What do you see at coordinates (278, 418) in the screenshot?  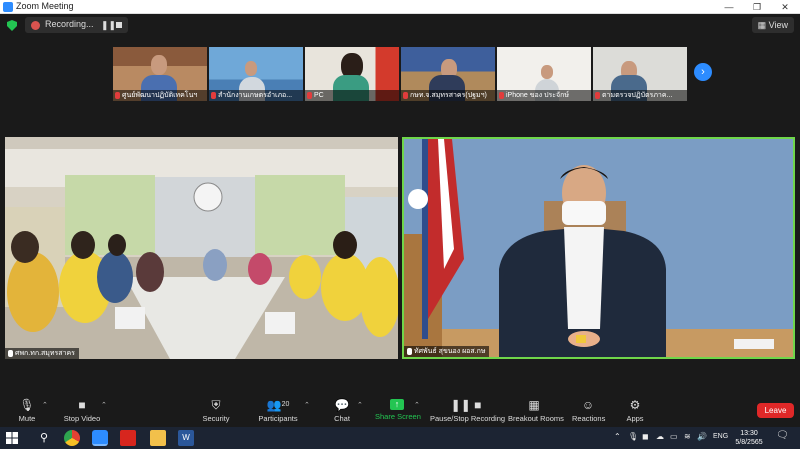 I see `participants-label: Participants` at bounding box center [278, 418].